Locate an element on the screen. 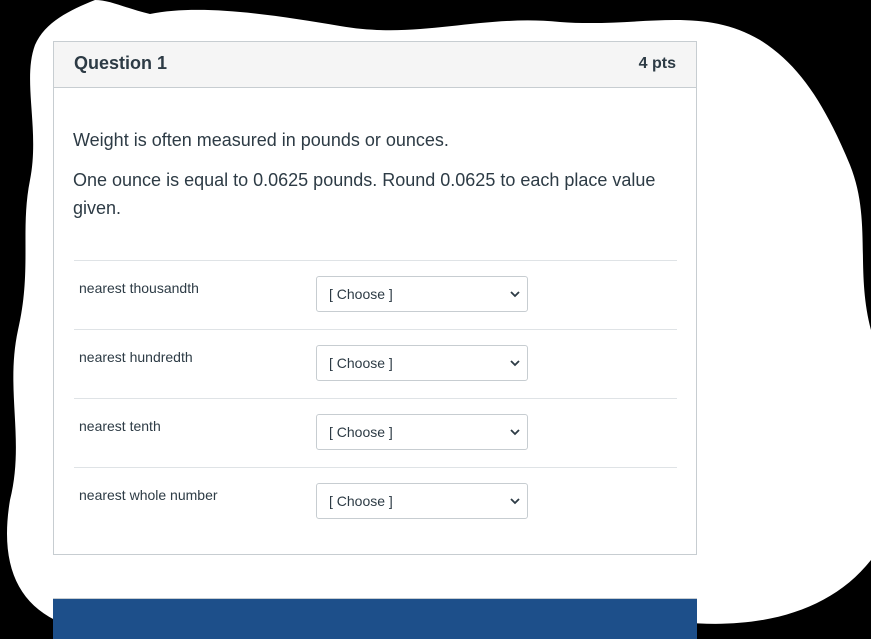 Image resolution: width=871 pixels, height=639 pixels. next-question-card-edge is located at coordinates (375, 618).